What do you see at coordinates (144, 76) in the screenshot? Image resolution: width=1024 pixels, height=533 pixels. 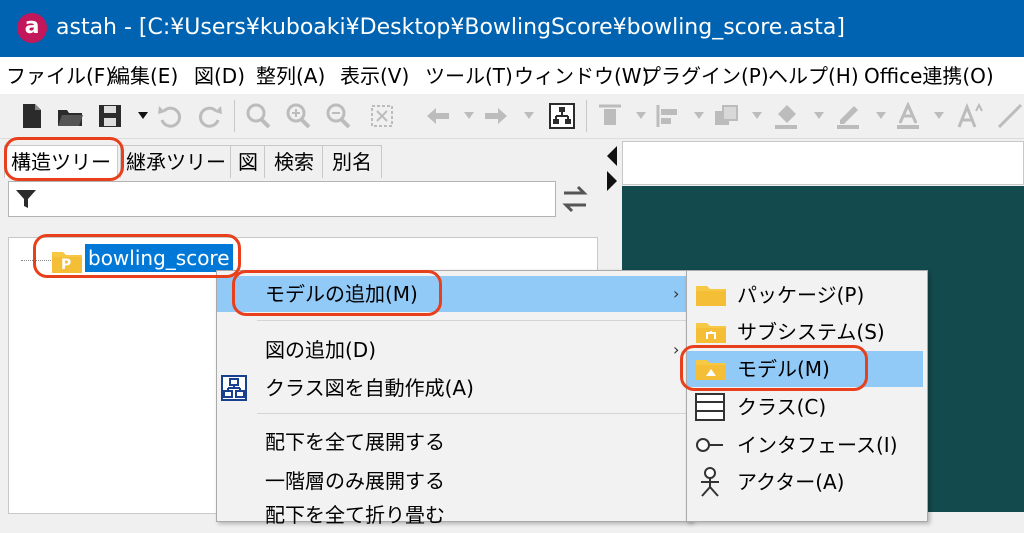 I see `menu-edit: 編集(E)` at bounding box center [144, 76].